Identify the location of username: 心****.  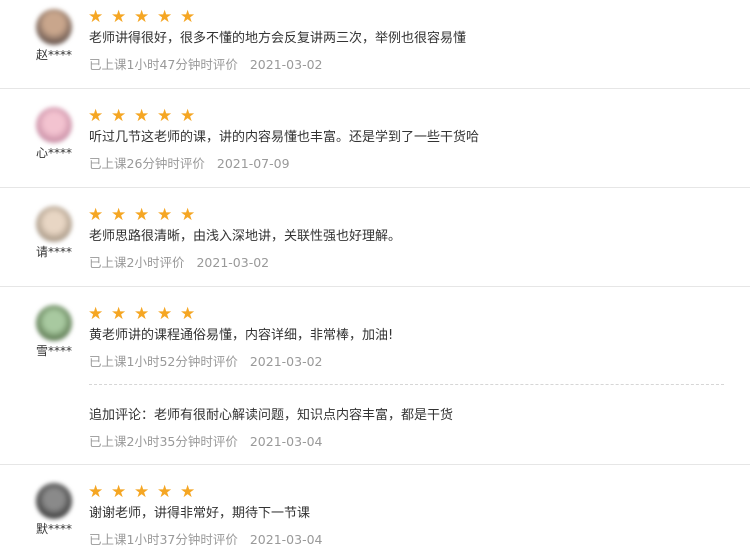
(54, 153).